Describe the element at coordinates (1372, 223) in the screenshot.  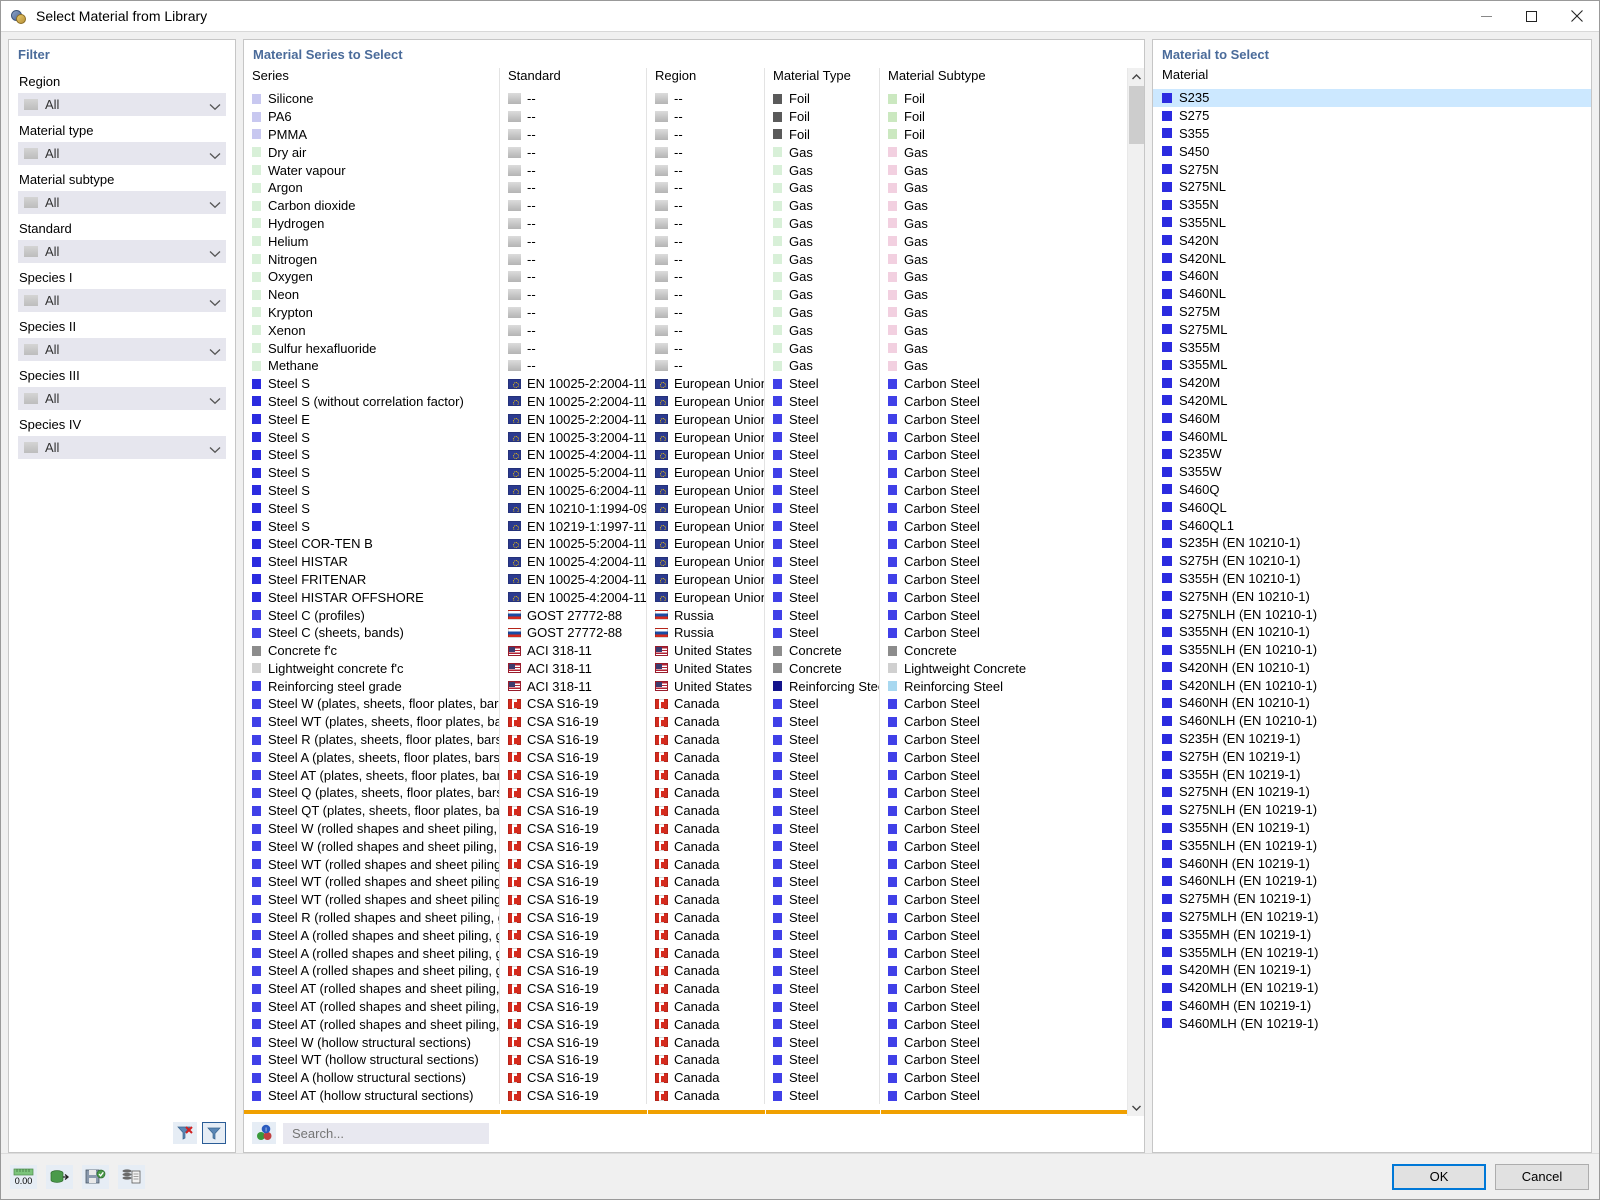
I see `list-item: S355NL` at that location.